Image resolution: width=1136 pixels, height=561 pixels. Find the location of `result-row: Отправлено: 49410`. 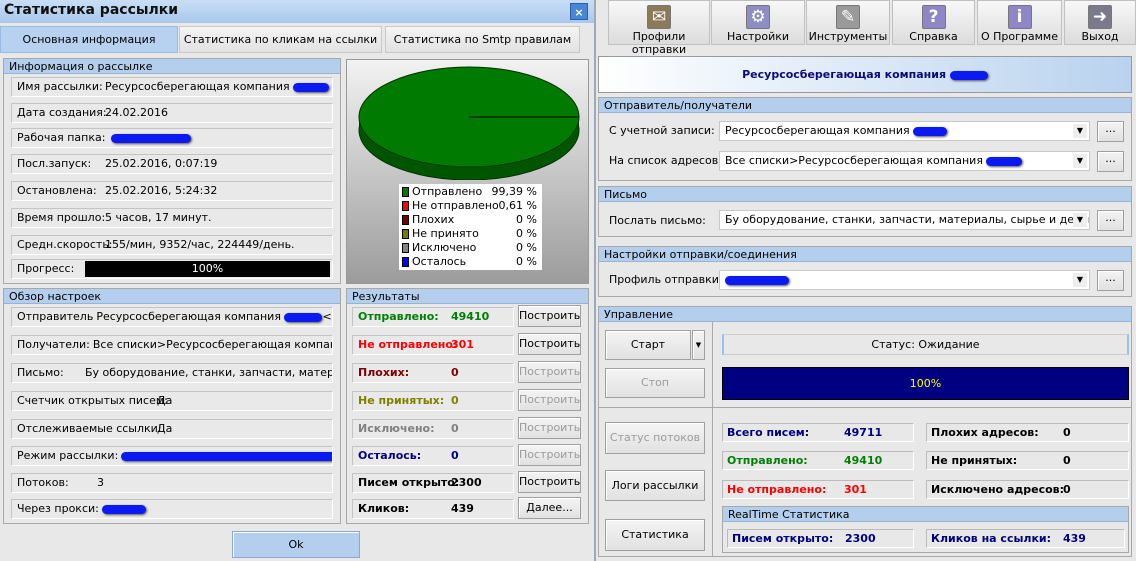

result-row: Отправлено: 49410 is located at coordinates (433, 317).